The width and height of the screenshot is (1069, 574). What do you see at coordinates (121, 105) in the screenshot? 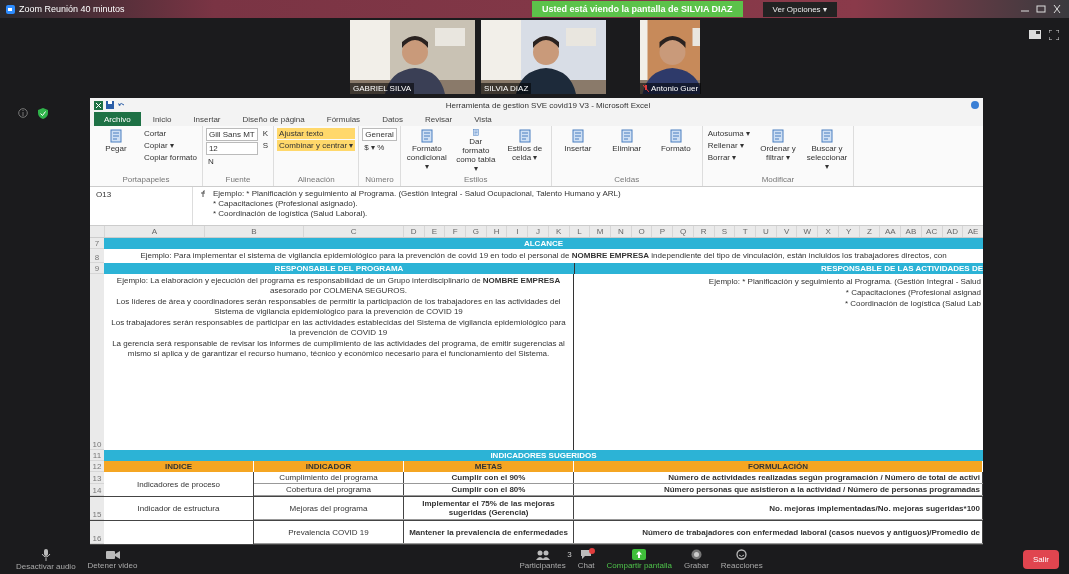
I see `undo-icon` at bounding box center [121, 105].